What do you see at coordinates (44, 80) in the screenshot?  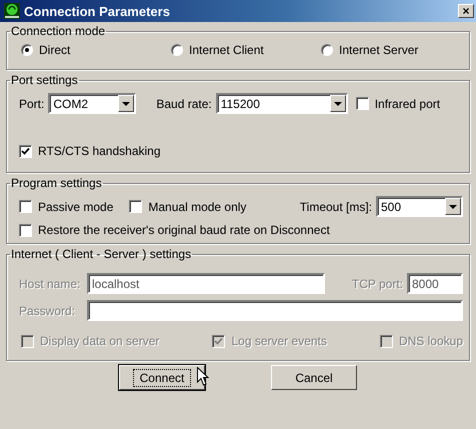 I see `group-title: Port settings` at bounding box center [44, 80].